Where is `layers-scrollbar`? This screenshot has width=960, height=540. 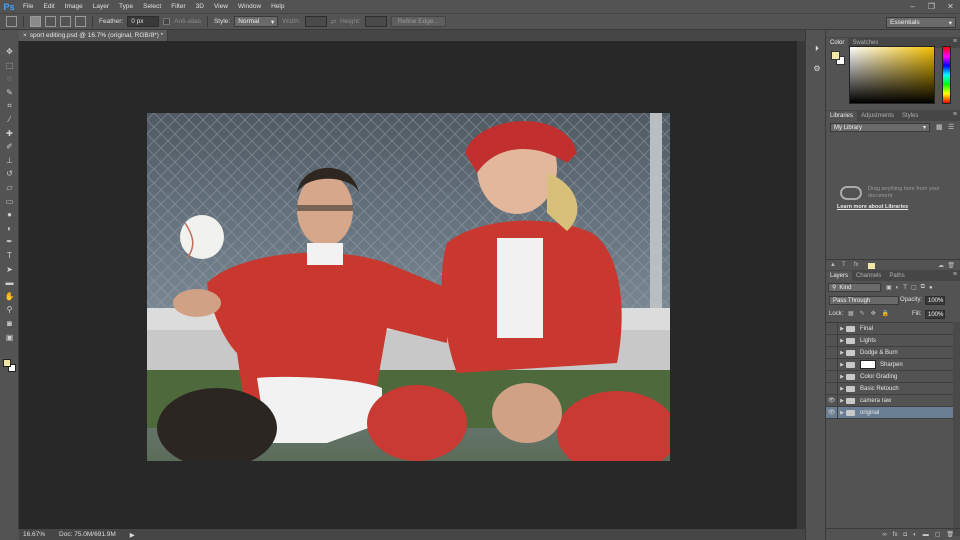
layers-scrollbar is located at coordinates (956, 429).